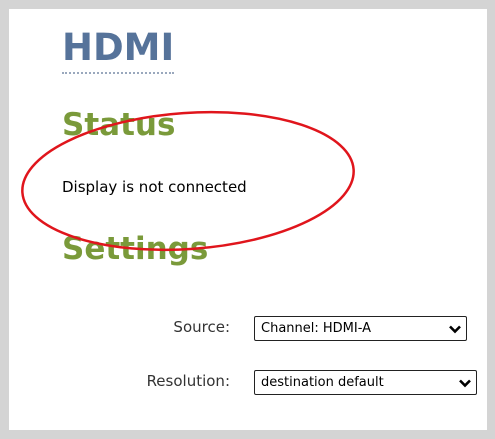  I want to click on page-title: HDMI, so click(118, 50).